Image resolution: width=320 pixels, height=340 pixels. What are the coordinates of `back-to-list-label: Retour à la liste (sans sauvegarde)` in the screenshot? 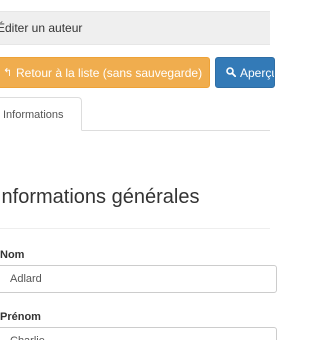 It's located at (109, 73).